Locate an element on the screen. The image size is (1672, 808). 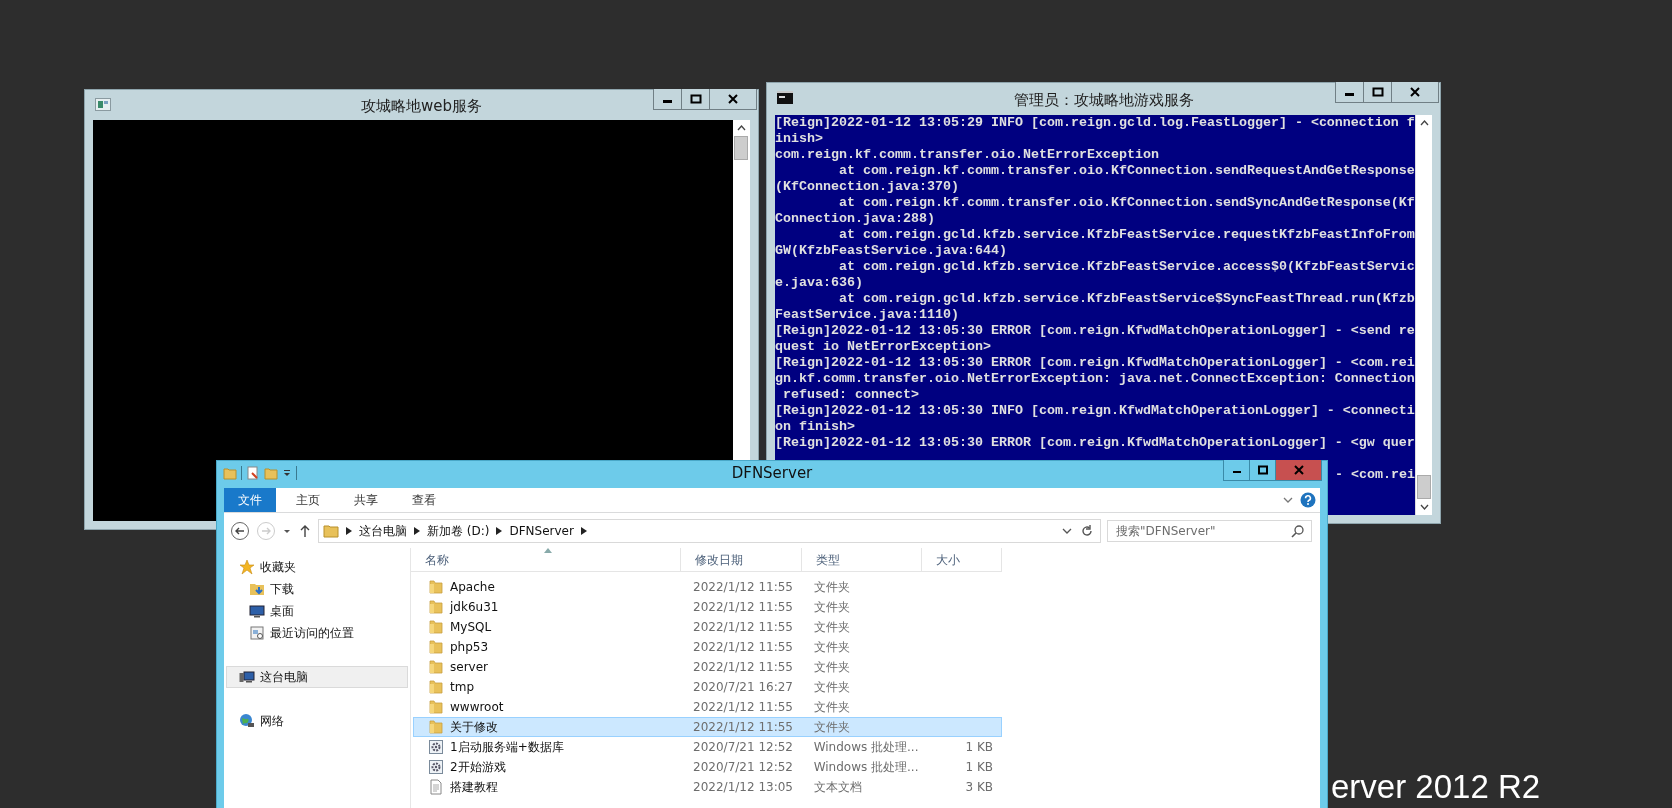
file-name: wwwroot is located at coordinates (477, 707).